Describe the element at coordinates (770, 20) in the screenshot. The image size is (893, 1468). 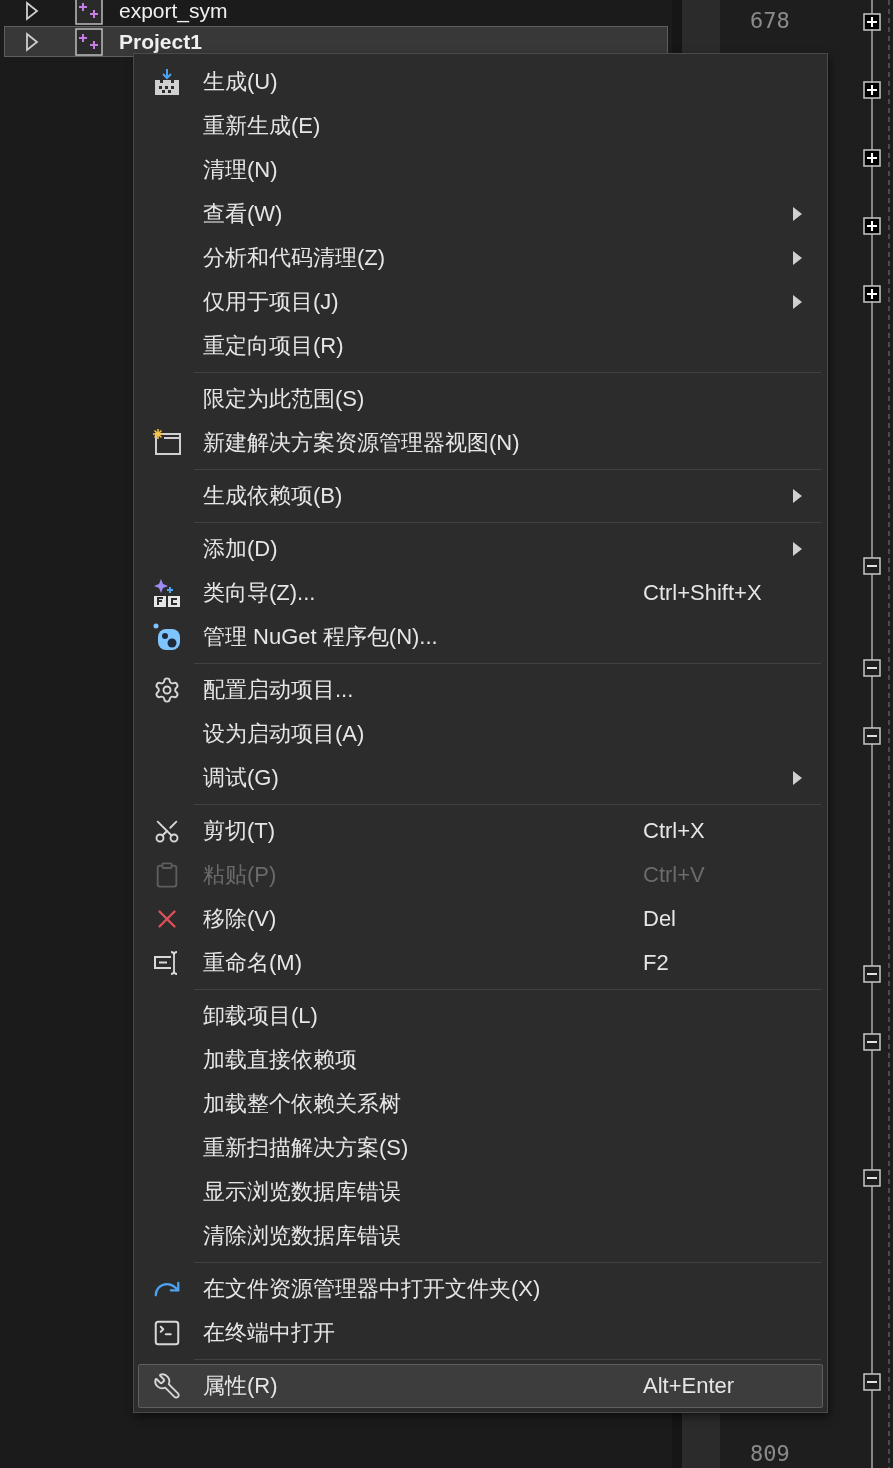
I see `line-number: 678` at that location.